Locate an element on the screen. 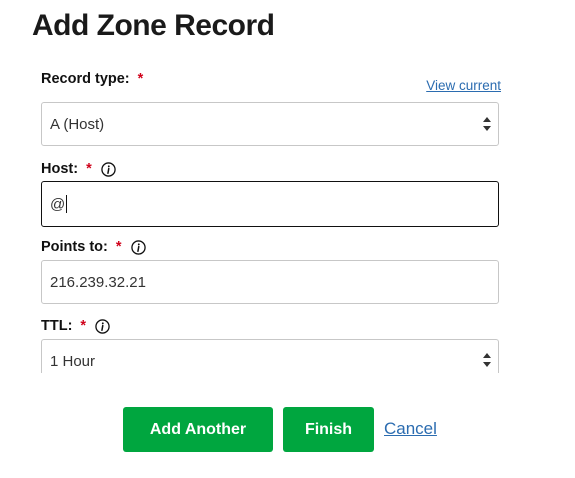  text-cursor is located at coordinates (67, 204).